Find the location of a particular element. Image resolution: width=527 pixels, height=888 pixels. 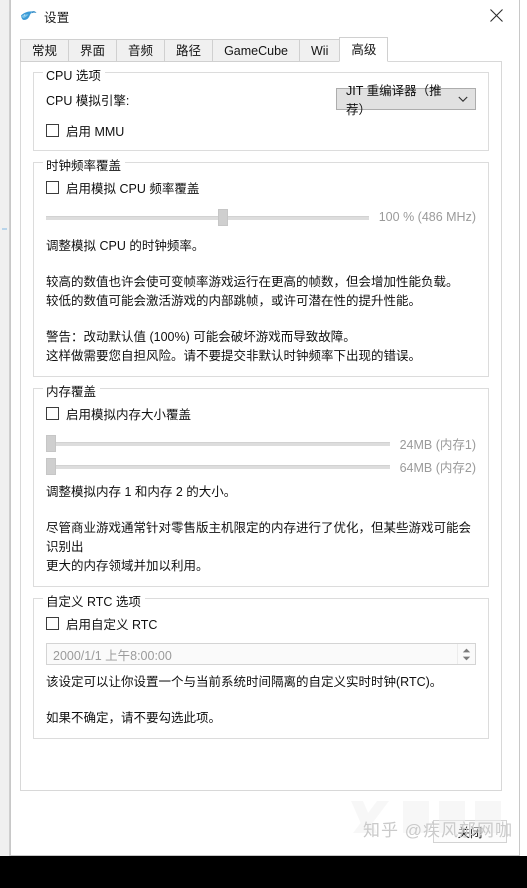

clock-override-value: 100 % (486 MHz) is located at coordinates (427, 217).